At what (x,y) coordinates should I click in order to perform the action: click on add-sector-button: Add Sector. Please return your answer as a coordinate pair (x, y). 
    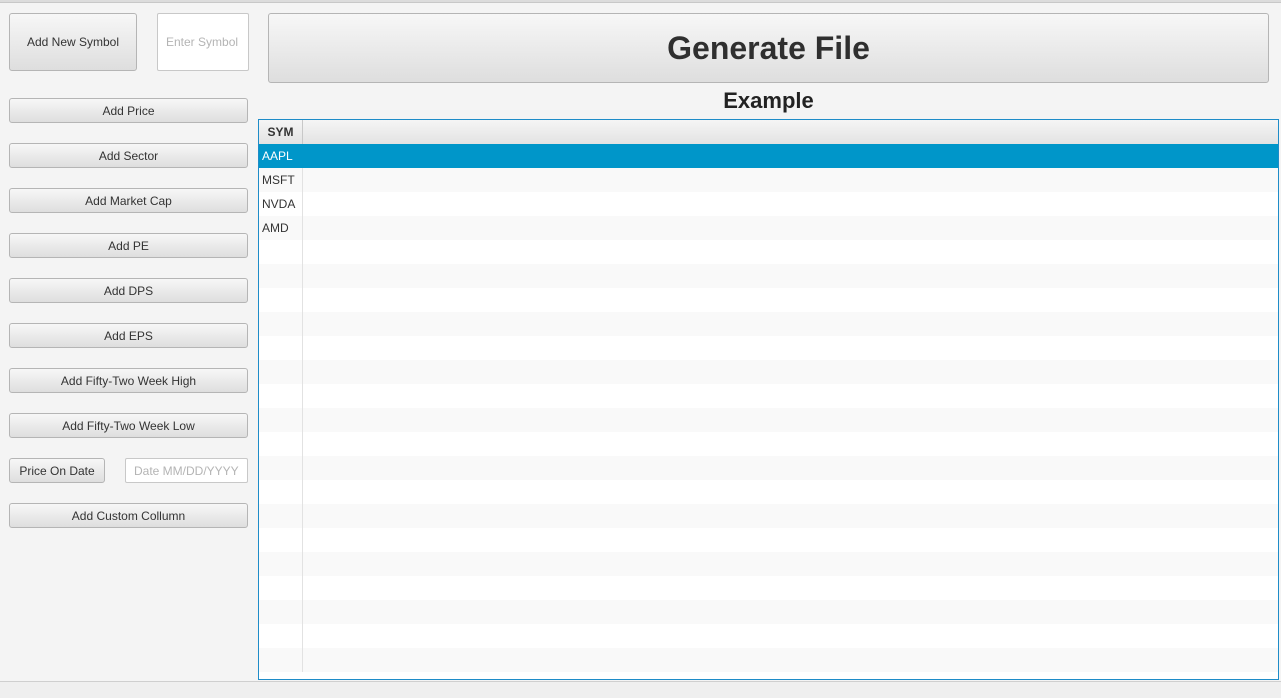
    Looking at the image, I should click on (128, 155).